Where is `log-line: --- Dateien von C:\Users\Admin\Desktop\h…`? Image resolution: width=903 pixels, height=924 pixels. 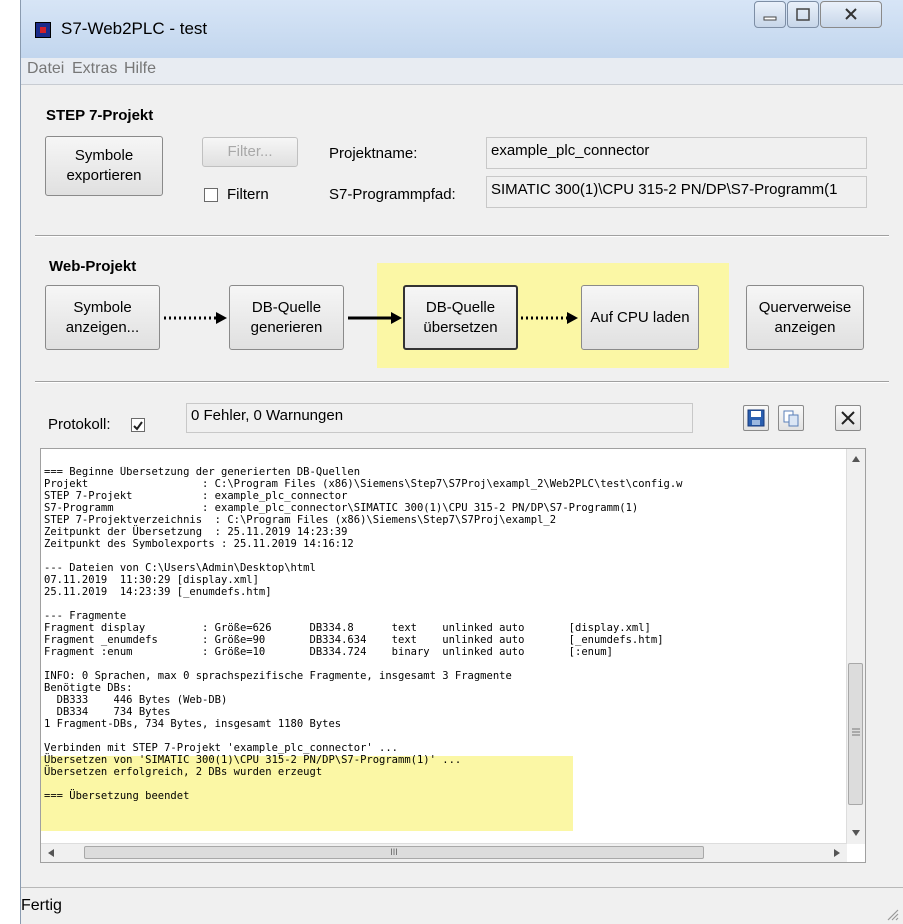
log-line: --- Dateien von C:\Users\Admin\Desktop\h… is located at coordinates (180, 568).